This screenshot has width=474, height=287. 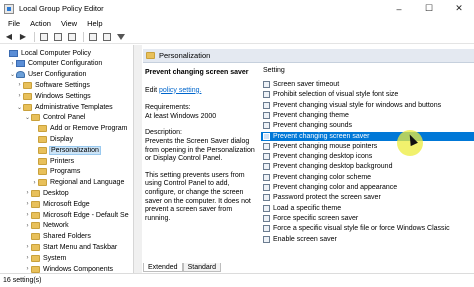 What do you see at coordinates (323, 157) in the screenshot?
I see `setting-label: Prevent changing desktop icons` at bounding box center [323, 157].